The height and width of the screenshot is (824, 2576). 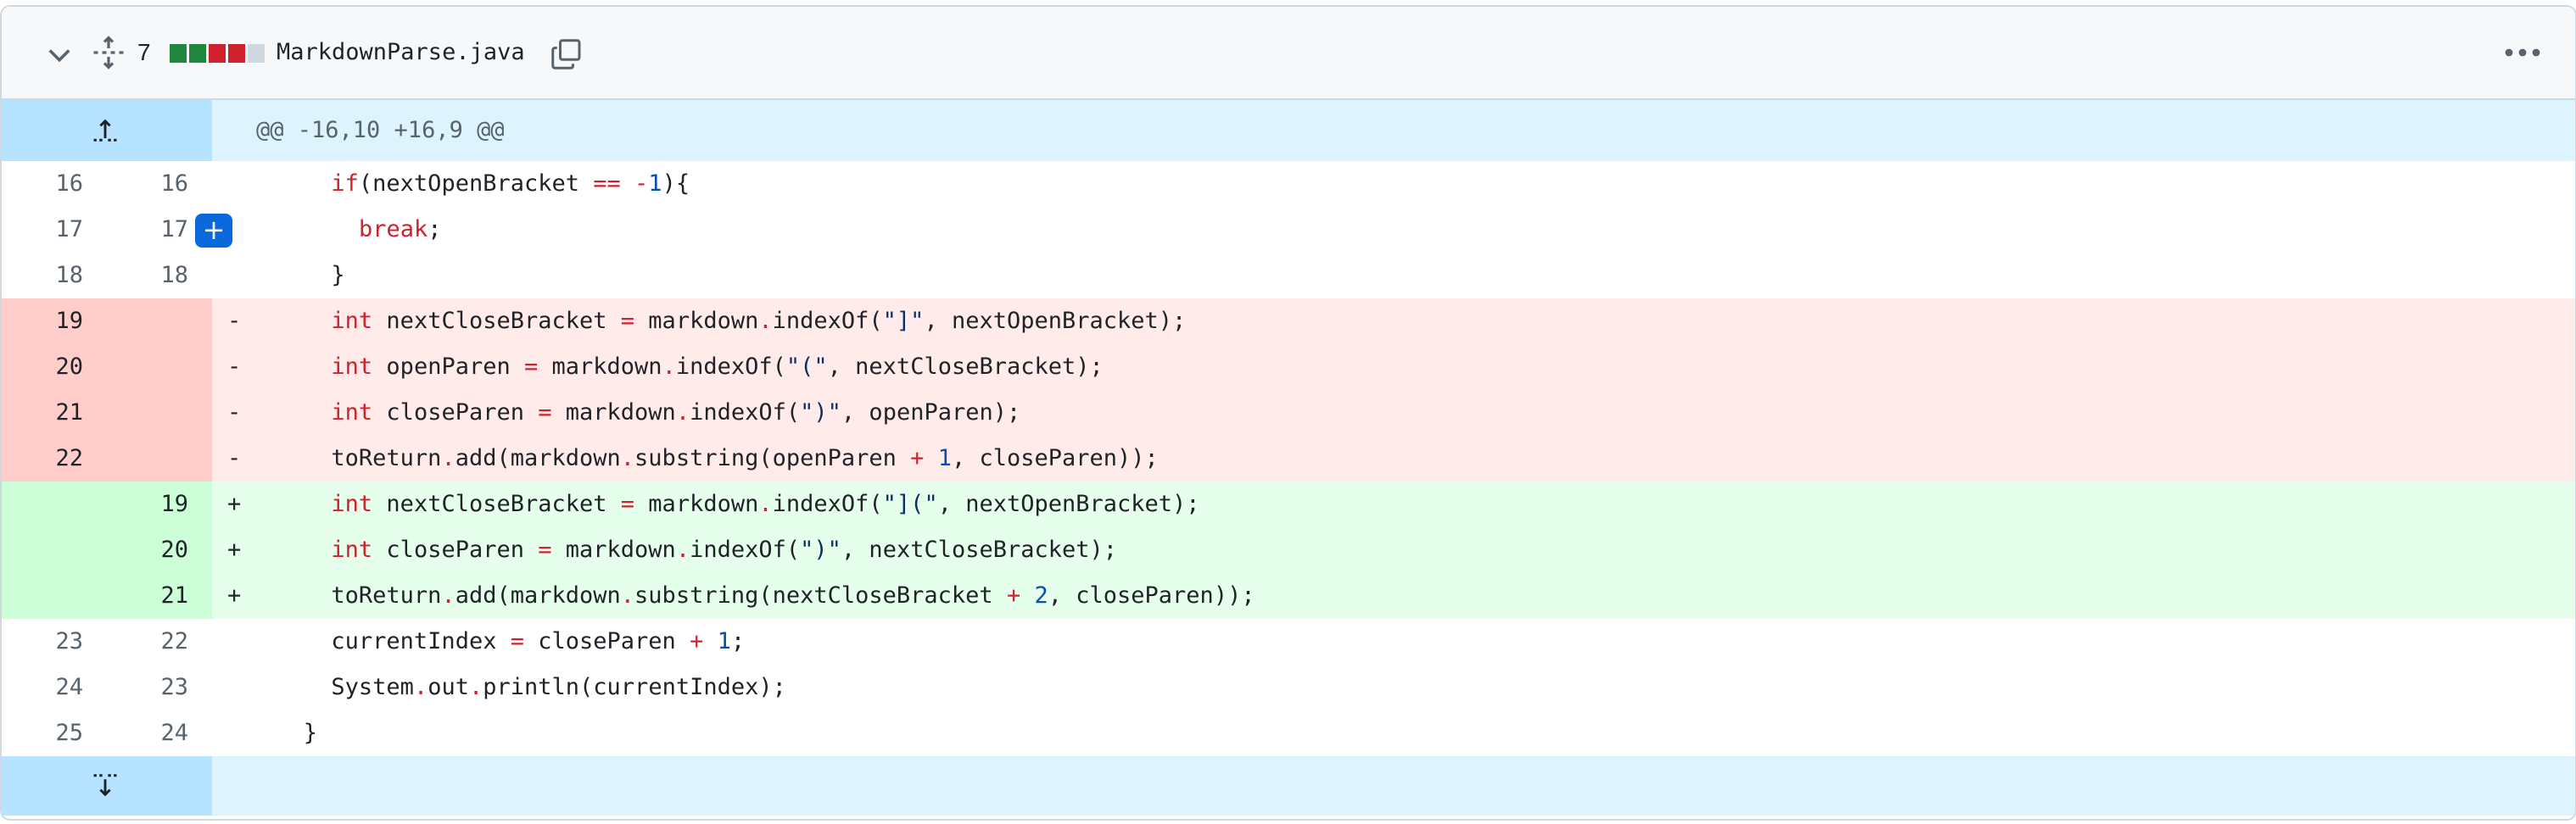 I want to click on code-text: if(nextOpenBracket == -1){, so click(x=510, y=183).